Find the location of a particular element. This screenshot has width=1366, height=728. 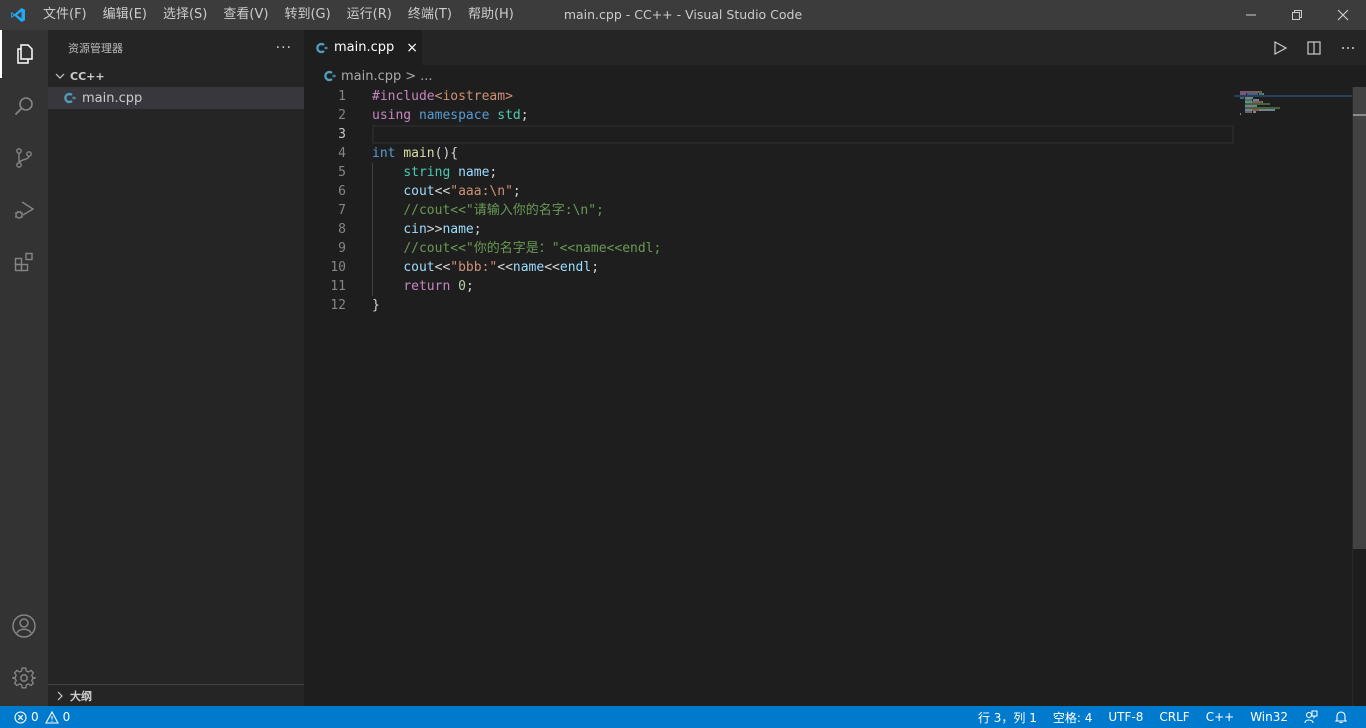

line-content: int main(){ is located at coordinates (415, 153).